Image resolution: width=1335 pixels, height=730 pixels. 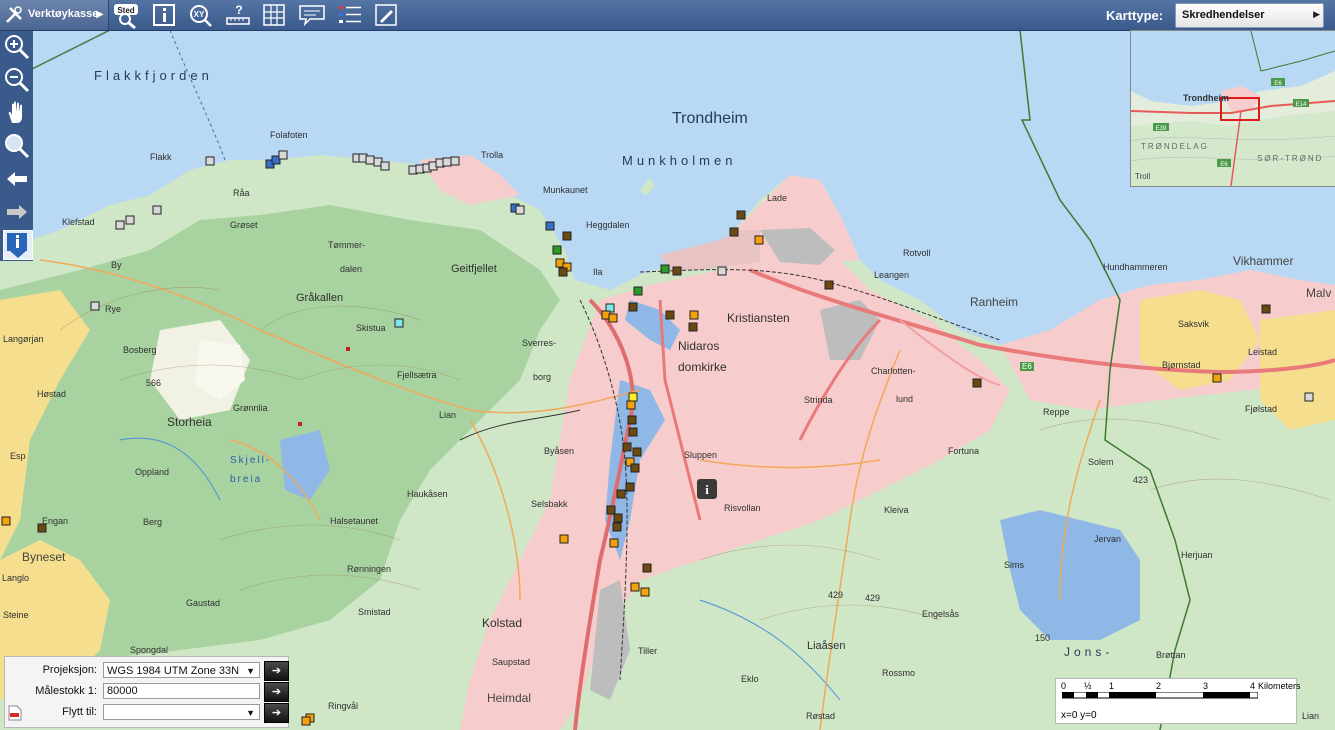 What do you see at coordinates (387, 15) in the screenshot?
I see `draw-button` at bounding box center [387, 15].